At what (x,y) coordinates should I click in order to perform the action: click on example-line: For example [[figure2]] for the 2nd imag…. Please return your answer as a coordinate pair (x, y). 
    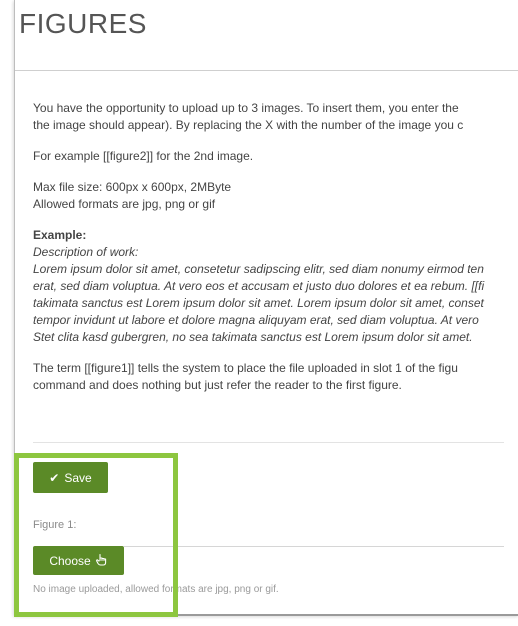
    Looking at the image, I should click on (143, 156).